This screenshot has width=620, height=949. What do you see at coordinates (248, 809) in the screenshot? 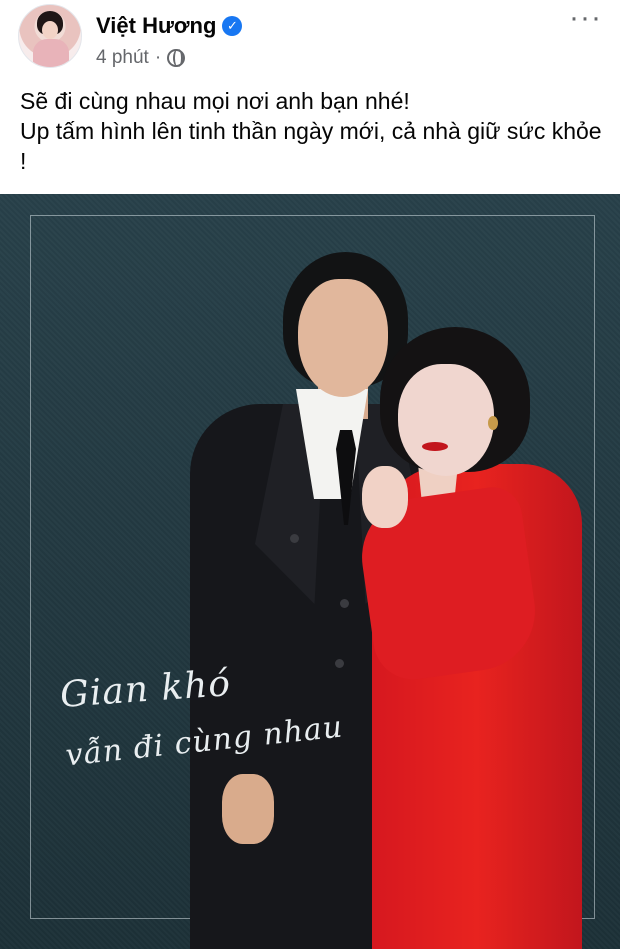
I see `man-hand` at bounding box center [248, 809].